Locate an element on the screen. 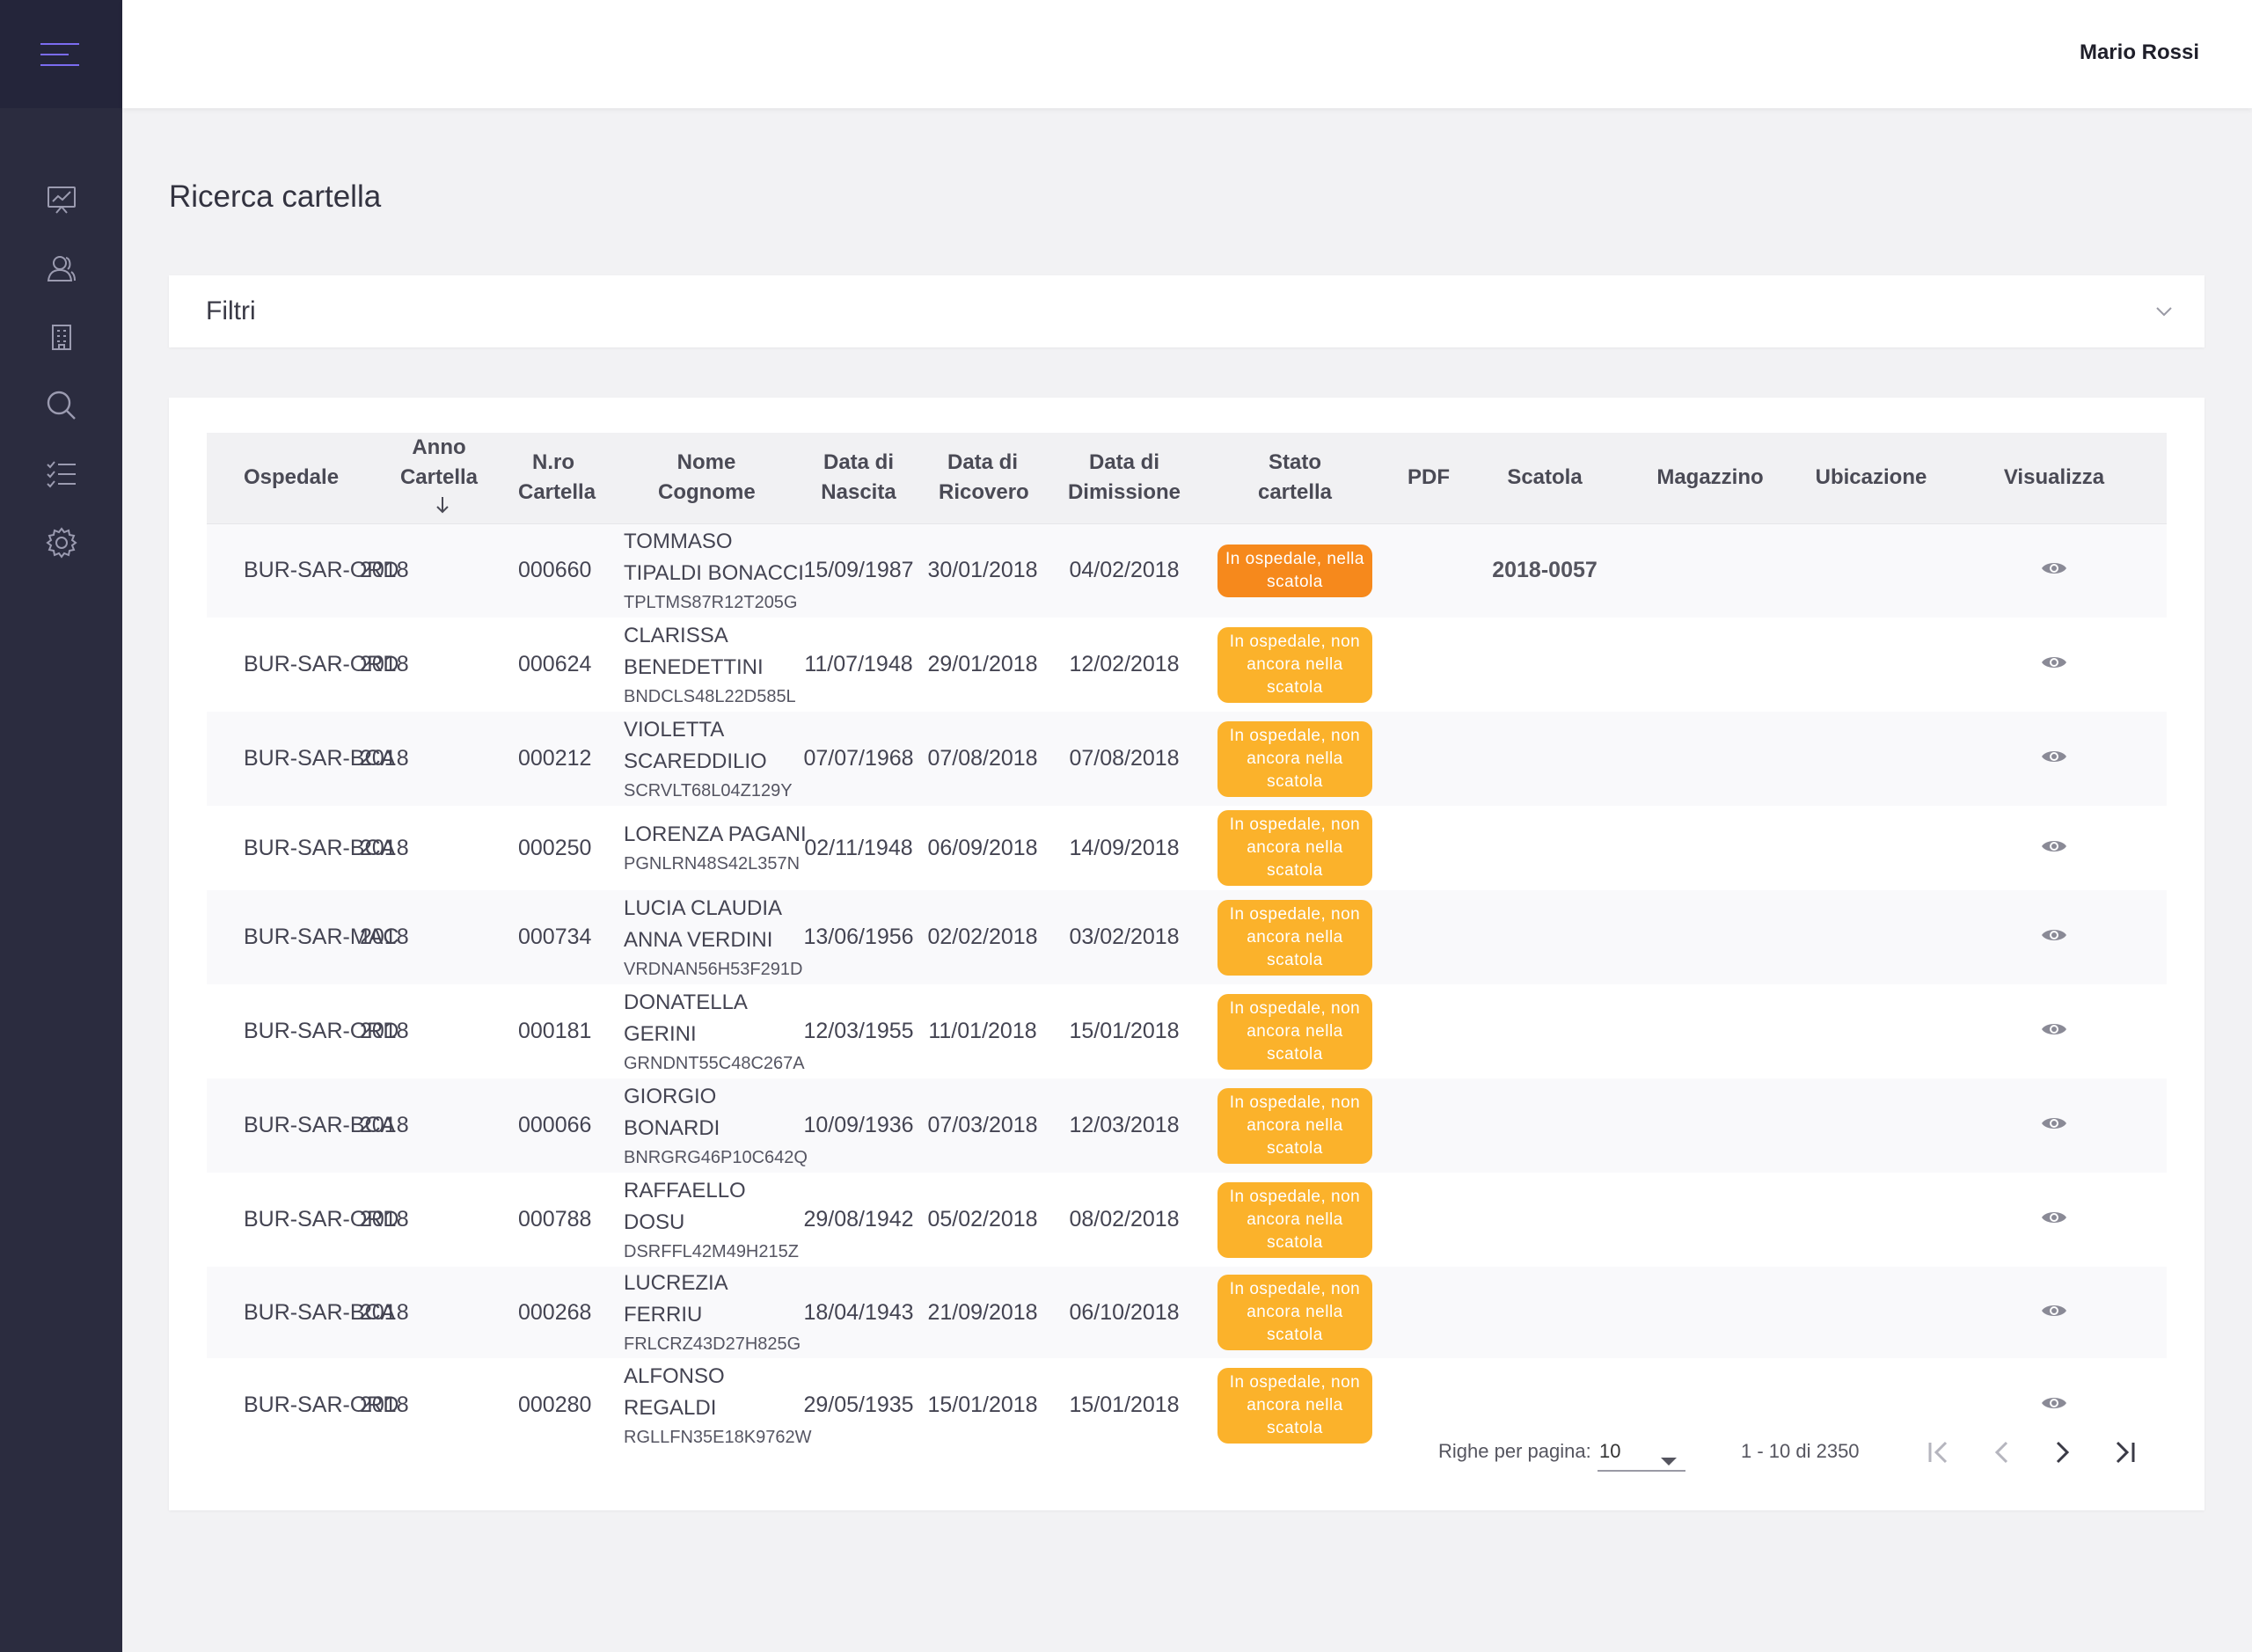 Image resolution: width=2252 pixels, height=1652 pixels. sidebar-header is located at coordinates (61, 54).